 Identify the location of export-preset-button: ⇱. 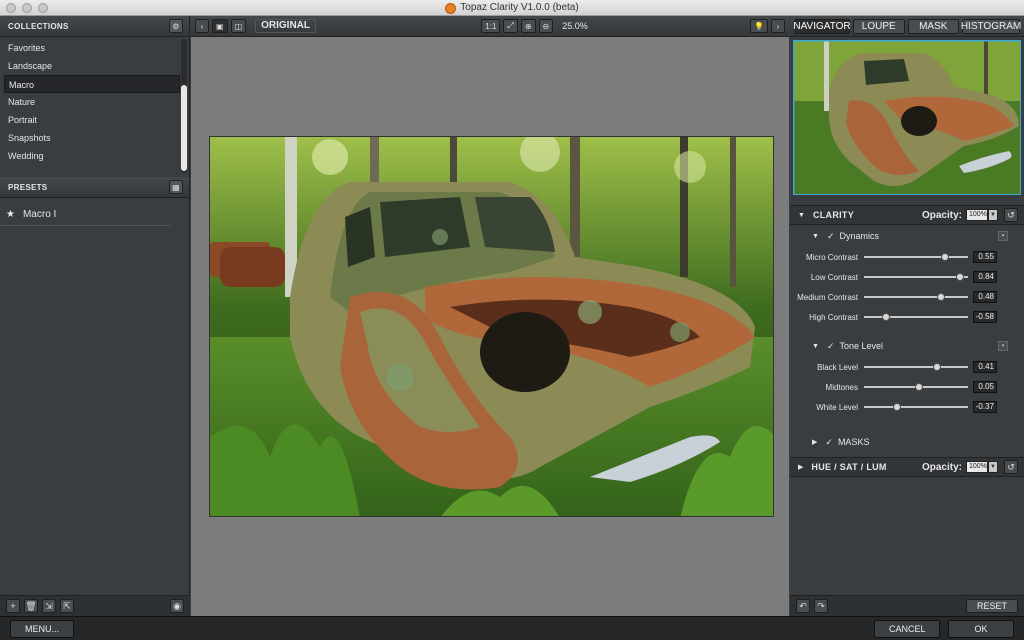
(67, 606).